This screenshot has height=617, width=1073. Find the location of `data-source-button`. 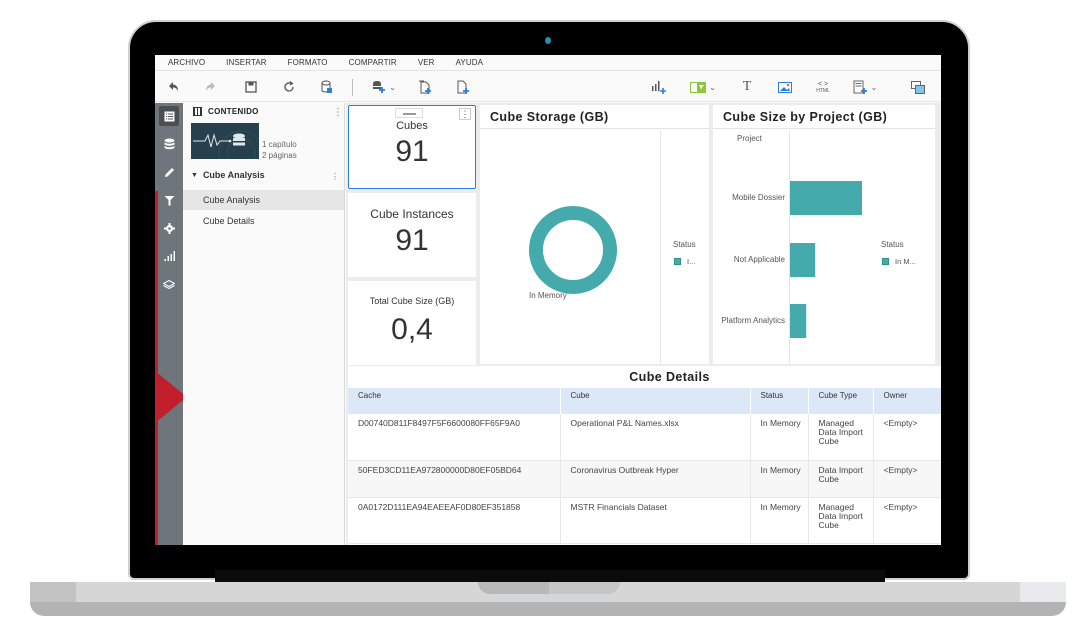

data-source-button is located at coordinates (327, 87).